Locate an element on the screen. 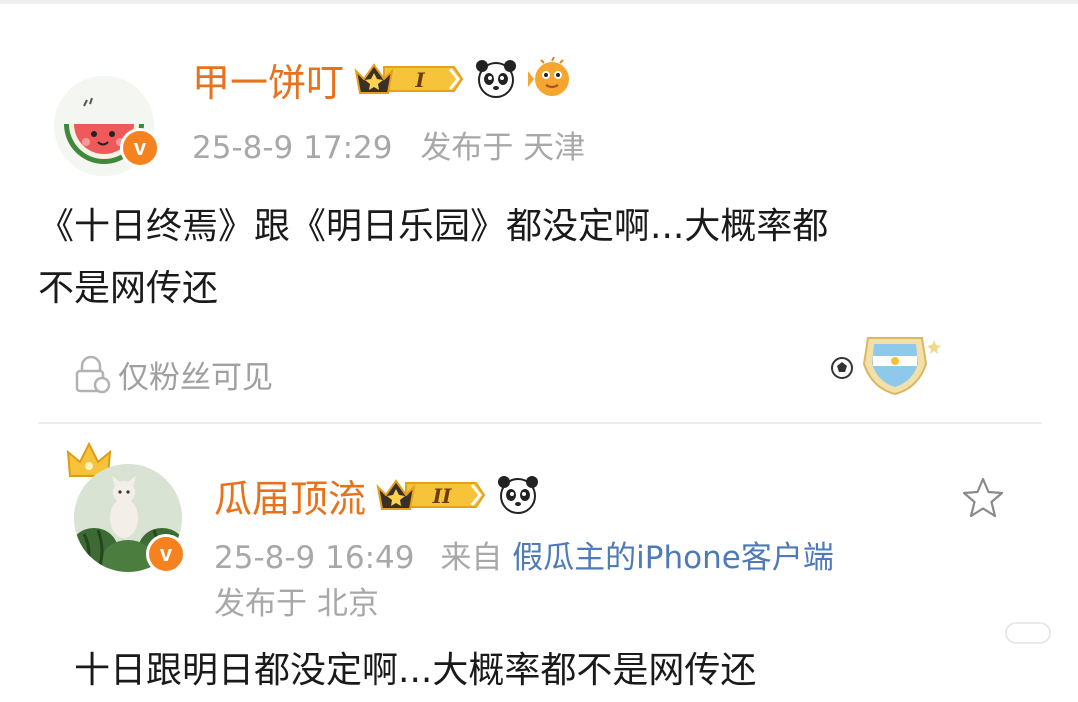 This screenshot has width=1078, height=702. argentina-medal-icon is located at coordinates (895, 366).